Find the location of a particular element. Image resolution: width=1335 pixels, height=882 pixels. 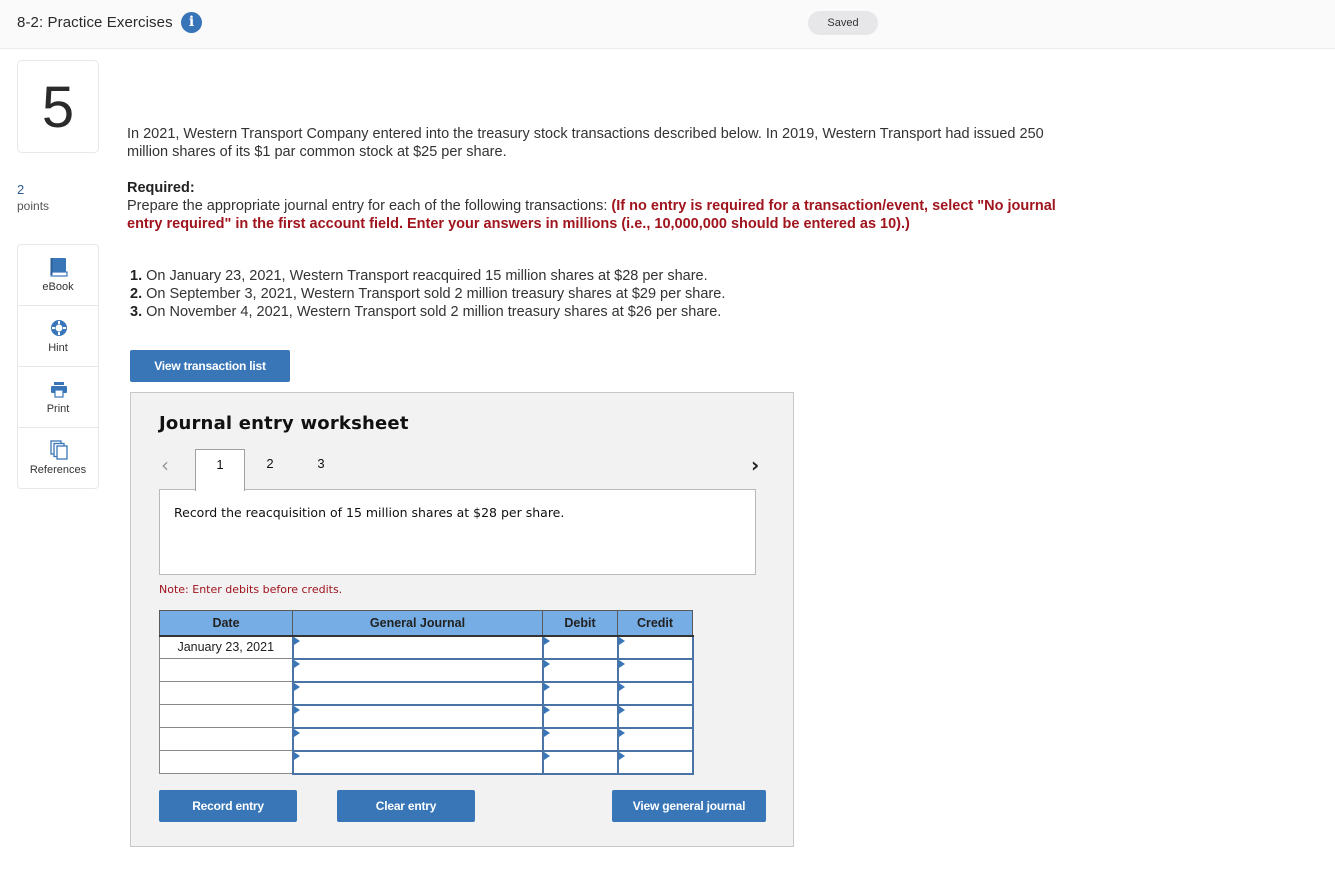

column-header-date: Date is located at coordinates (226, 623).